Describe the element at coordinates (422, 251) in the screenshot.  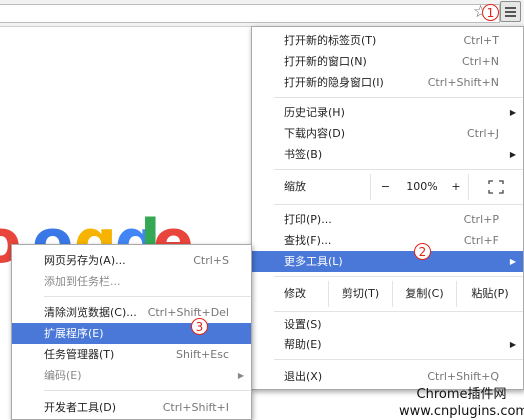
I see `step-badge-2: 2` at that location.